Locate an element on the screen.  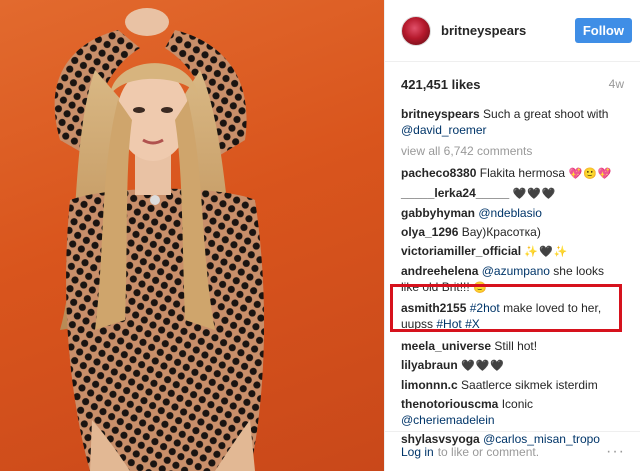
comment-username: pacheco8380 is located at coordinates (438, 173).